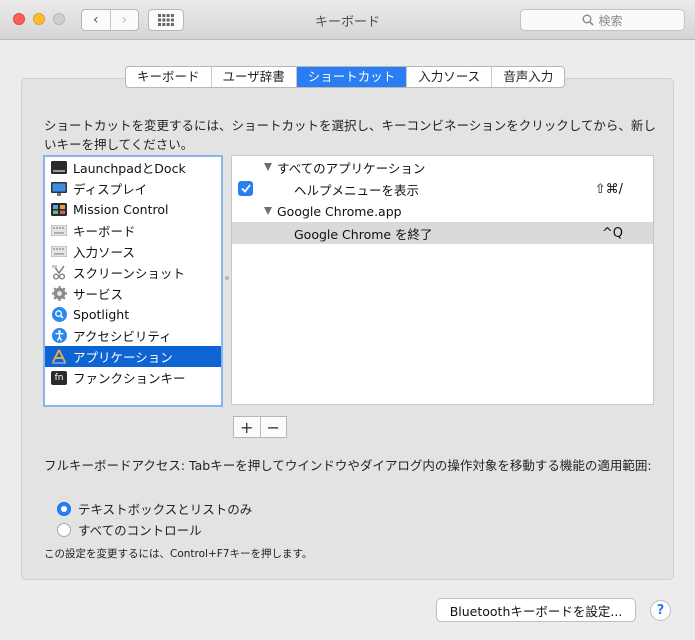 This screenshot has height=640, width=695. Describe the element at coordinates (59, 356) in the screenshot. I see `app-store-icon` at that location.